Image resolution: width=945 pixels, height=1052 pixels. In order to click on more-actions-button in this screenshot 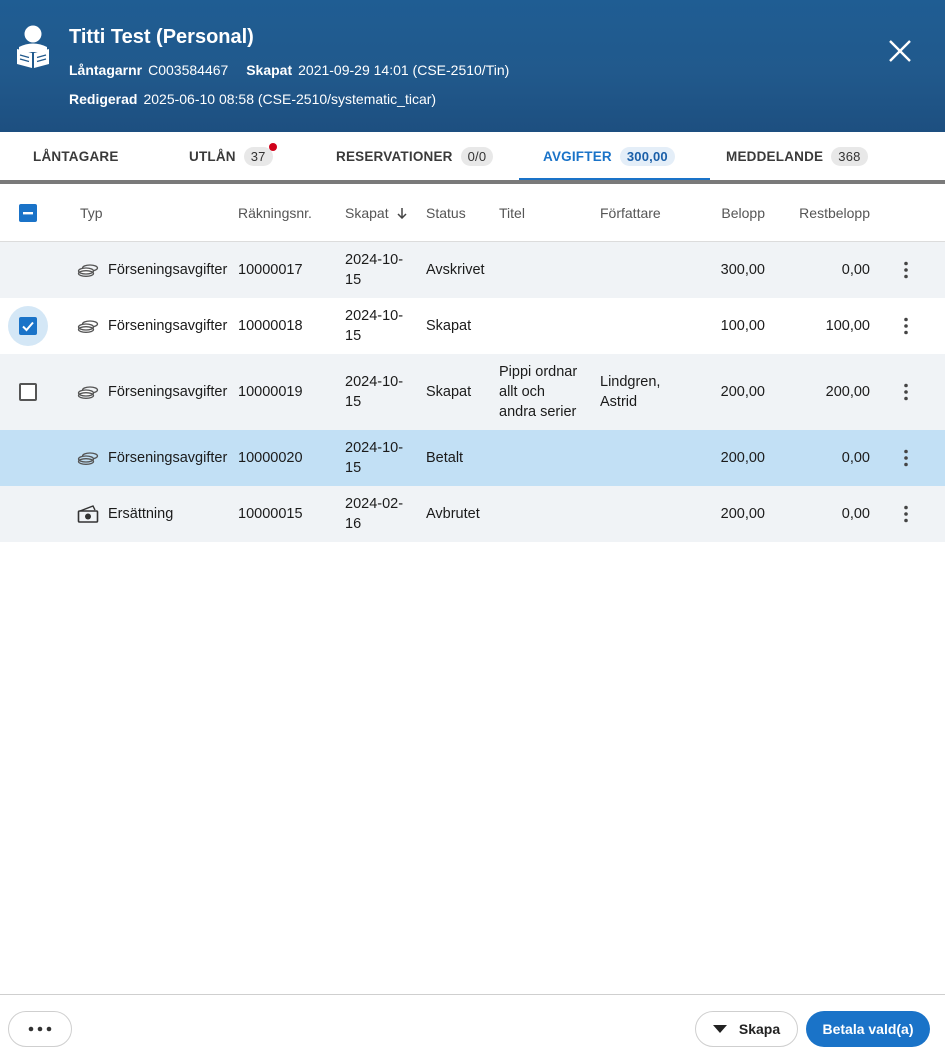, I will do `click(40, 1029)`.